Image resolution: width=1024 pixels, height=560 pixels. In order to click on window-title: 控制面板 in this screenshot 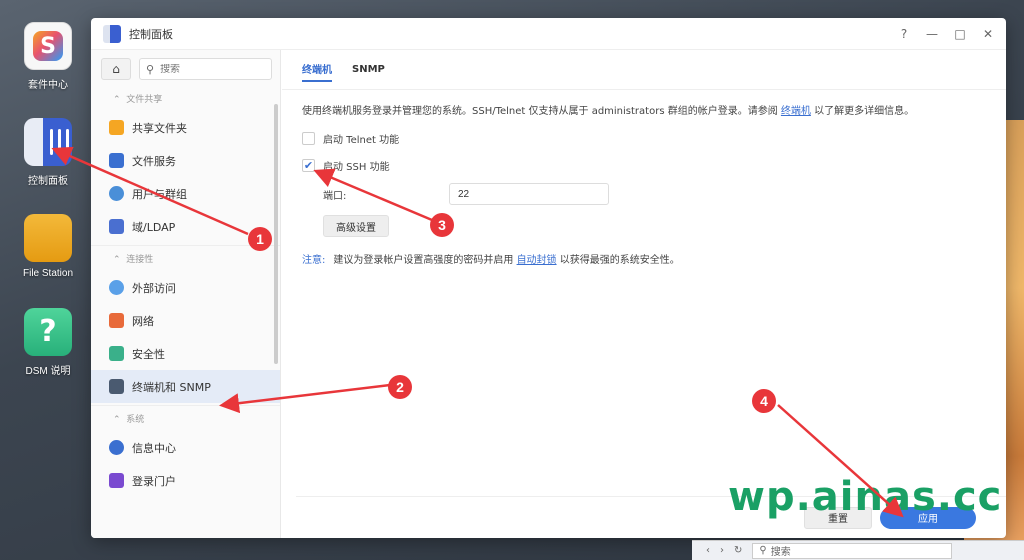, I will do `click(151, 34)`.